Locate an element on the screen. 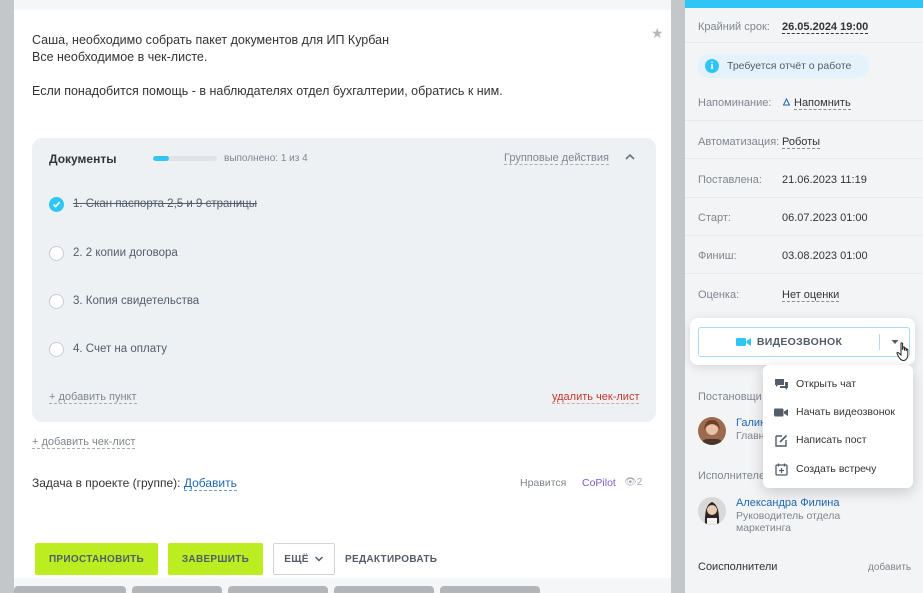  views-counter: 👁︎2 is located at coordinates (633, 482).